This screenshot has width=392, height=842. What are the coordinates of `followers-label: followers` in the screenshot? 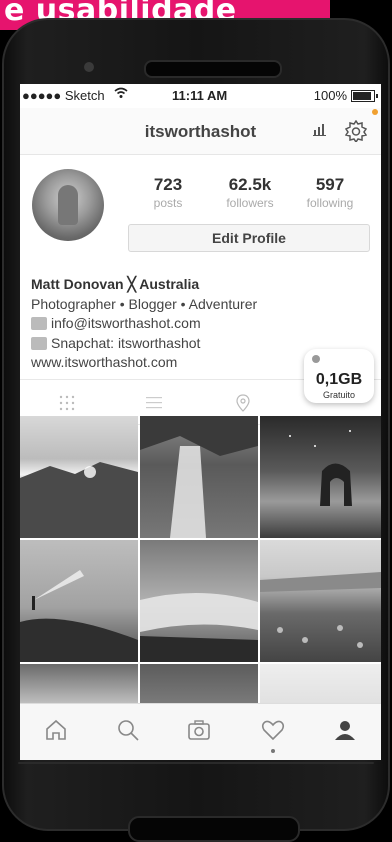 It's located at (250, 203).